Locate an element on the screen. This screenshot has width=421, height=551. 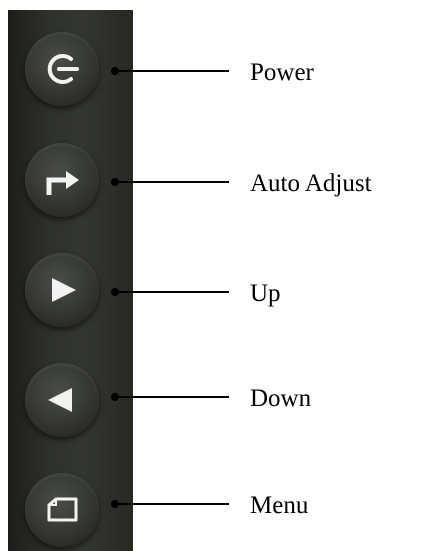
power-button is located at coordinates (62, 69).